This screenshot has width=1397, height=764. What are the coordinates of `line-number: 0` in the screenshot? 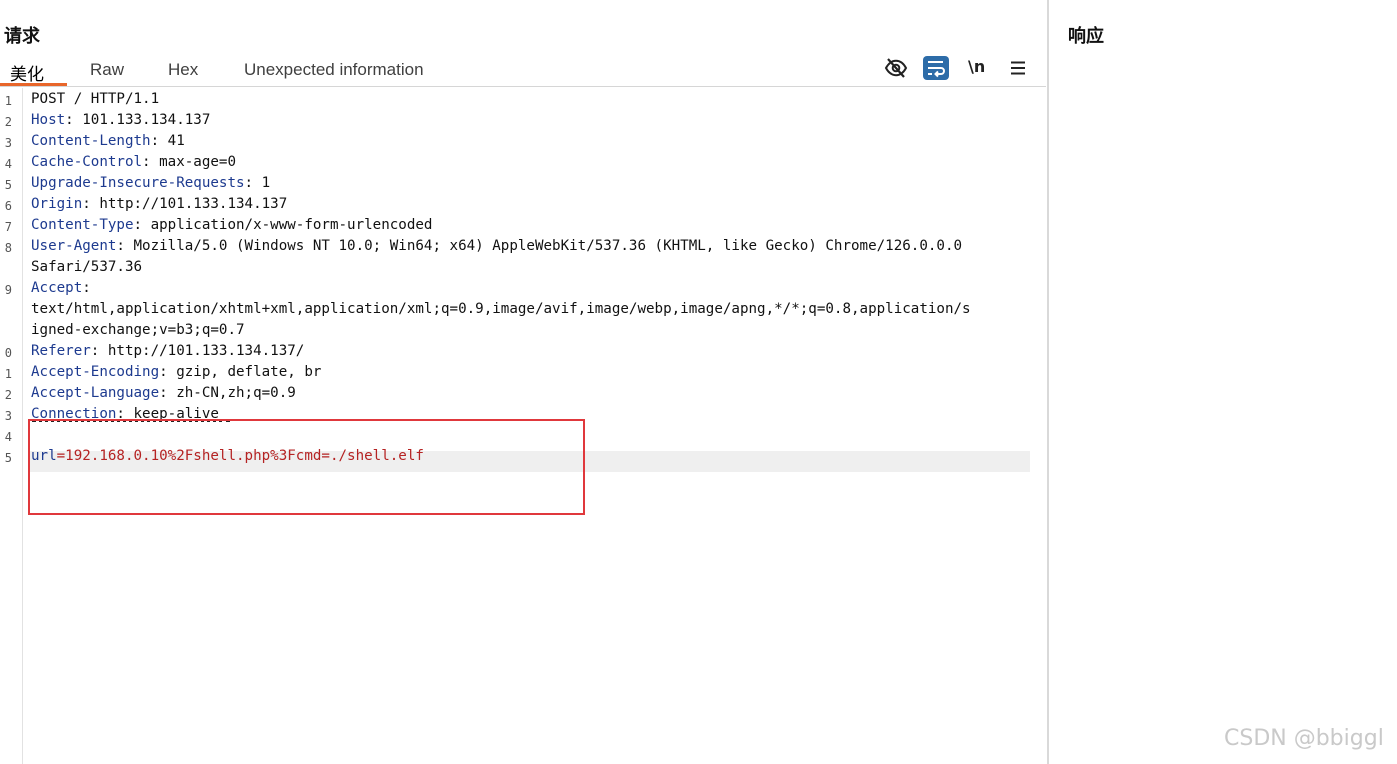 It's located at (8, 353).